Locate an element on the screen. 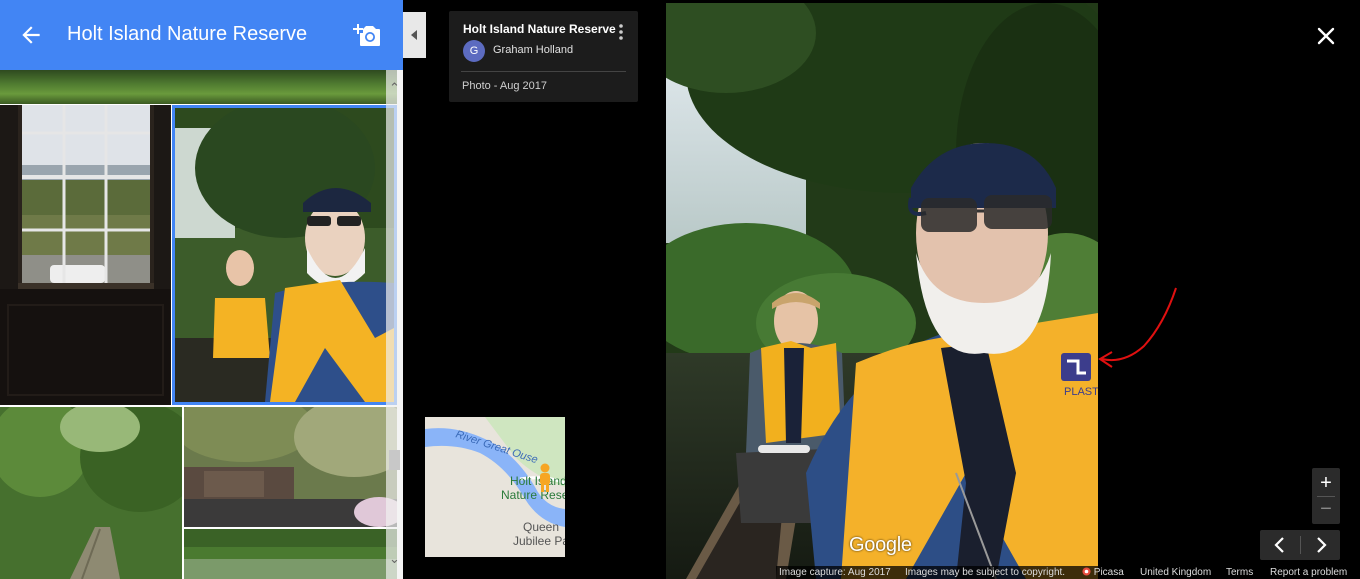 The height and width of the screenshot is (579, 1360). terms-link: Terms is located at coordinates (1239, 572).